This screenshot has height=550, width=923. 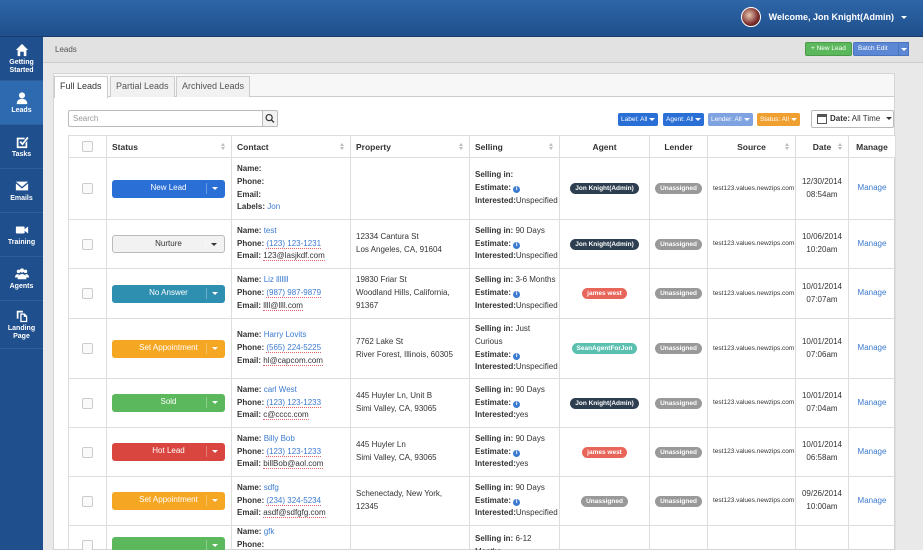 I want to click on contact-phone: (123) 123-1231, so click(x=294, y=243).